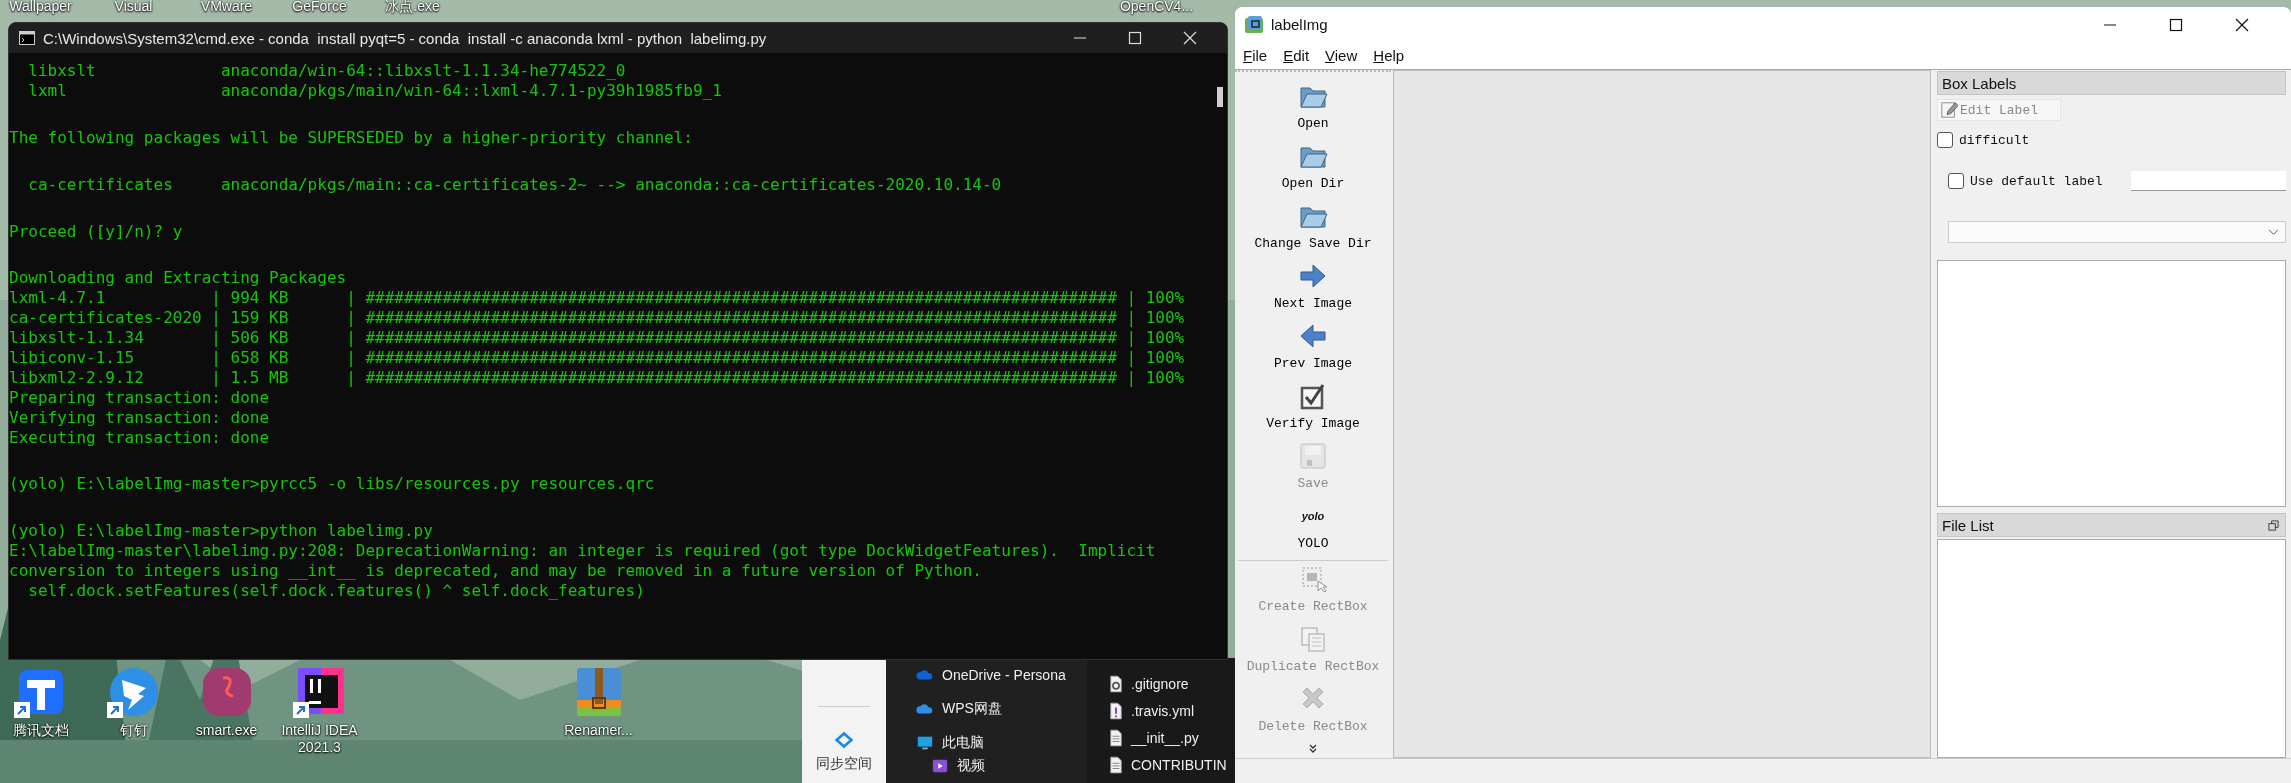 This screenshot has height=783, width=2291. What do you see at coordinates (1313, 170) in the screenshot?
I see `toolbar-button: Open Dir` at bounding box center [1313, 170].